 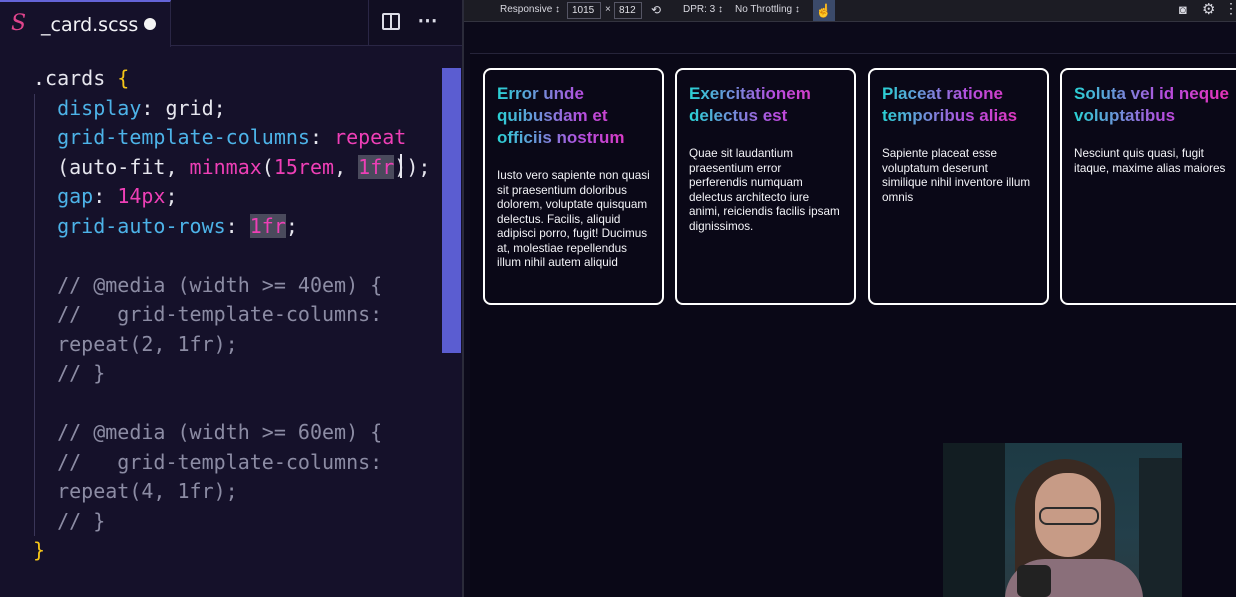 What do you see at coordinates (628, 10) in the screenshot?
I see `height-input: 812` at bounding box center [628, 10].